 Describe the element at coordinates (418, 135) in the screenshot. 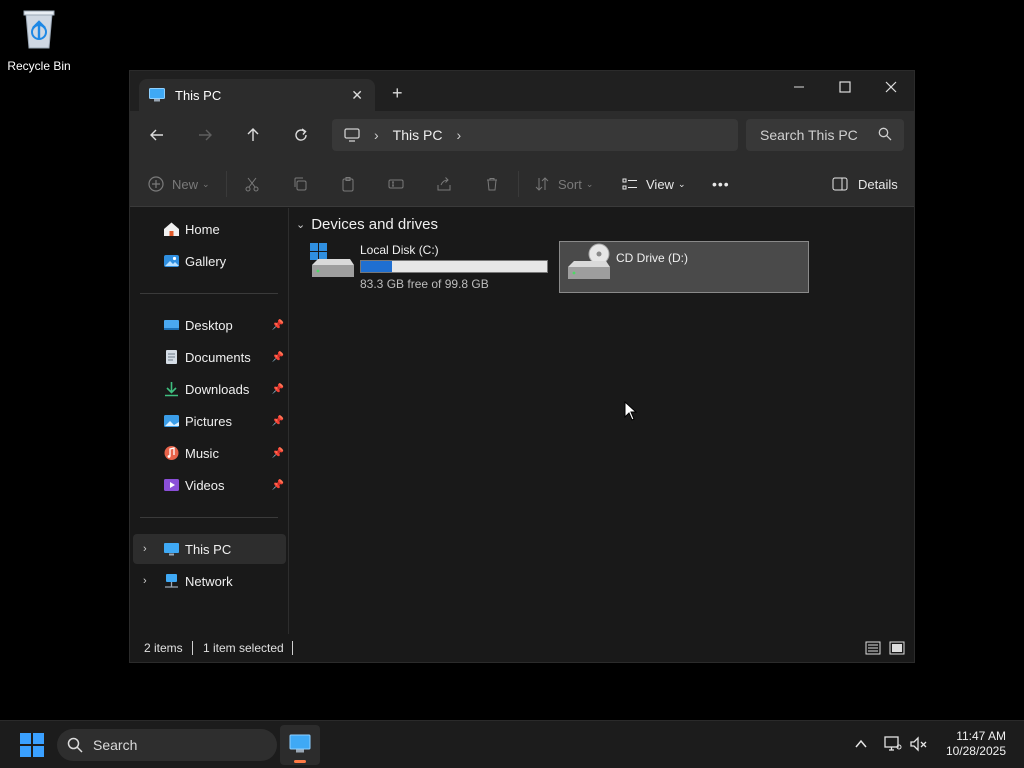

I see `breadcrumb-this-pc: This PC` at that location.